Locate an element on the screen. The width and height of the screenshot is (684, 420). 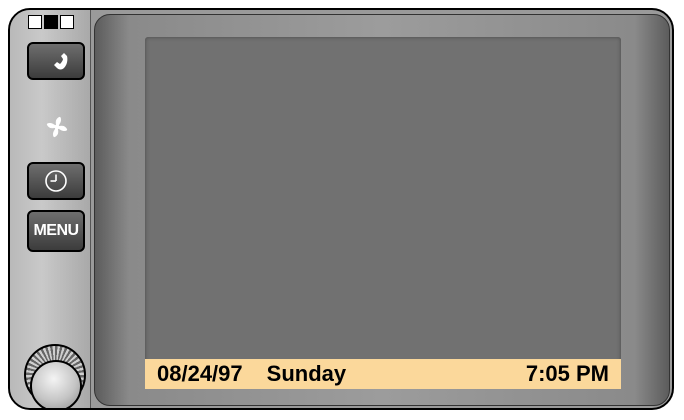
knob-cap is located at coordinates (56, 384).